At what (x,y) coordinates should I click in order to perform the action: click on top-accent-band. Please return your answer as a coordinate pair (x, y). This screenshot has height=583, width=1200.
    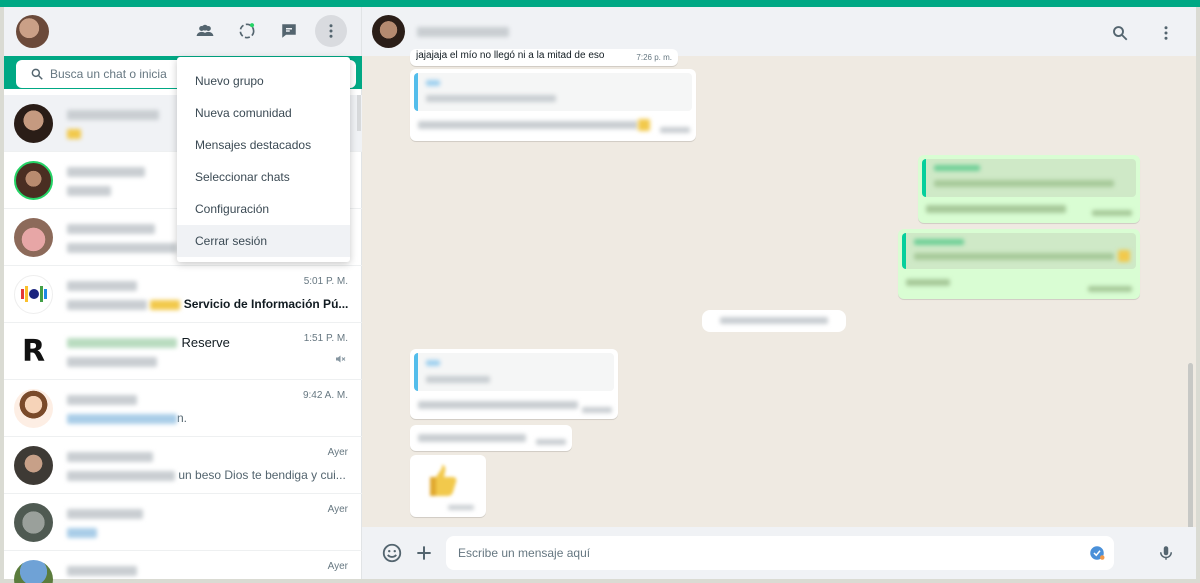
    Looking at the image, I should click on (600, 3).